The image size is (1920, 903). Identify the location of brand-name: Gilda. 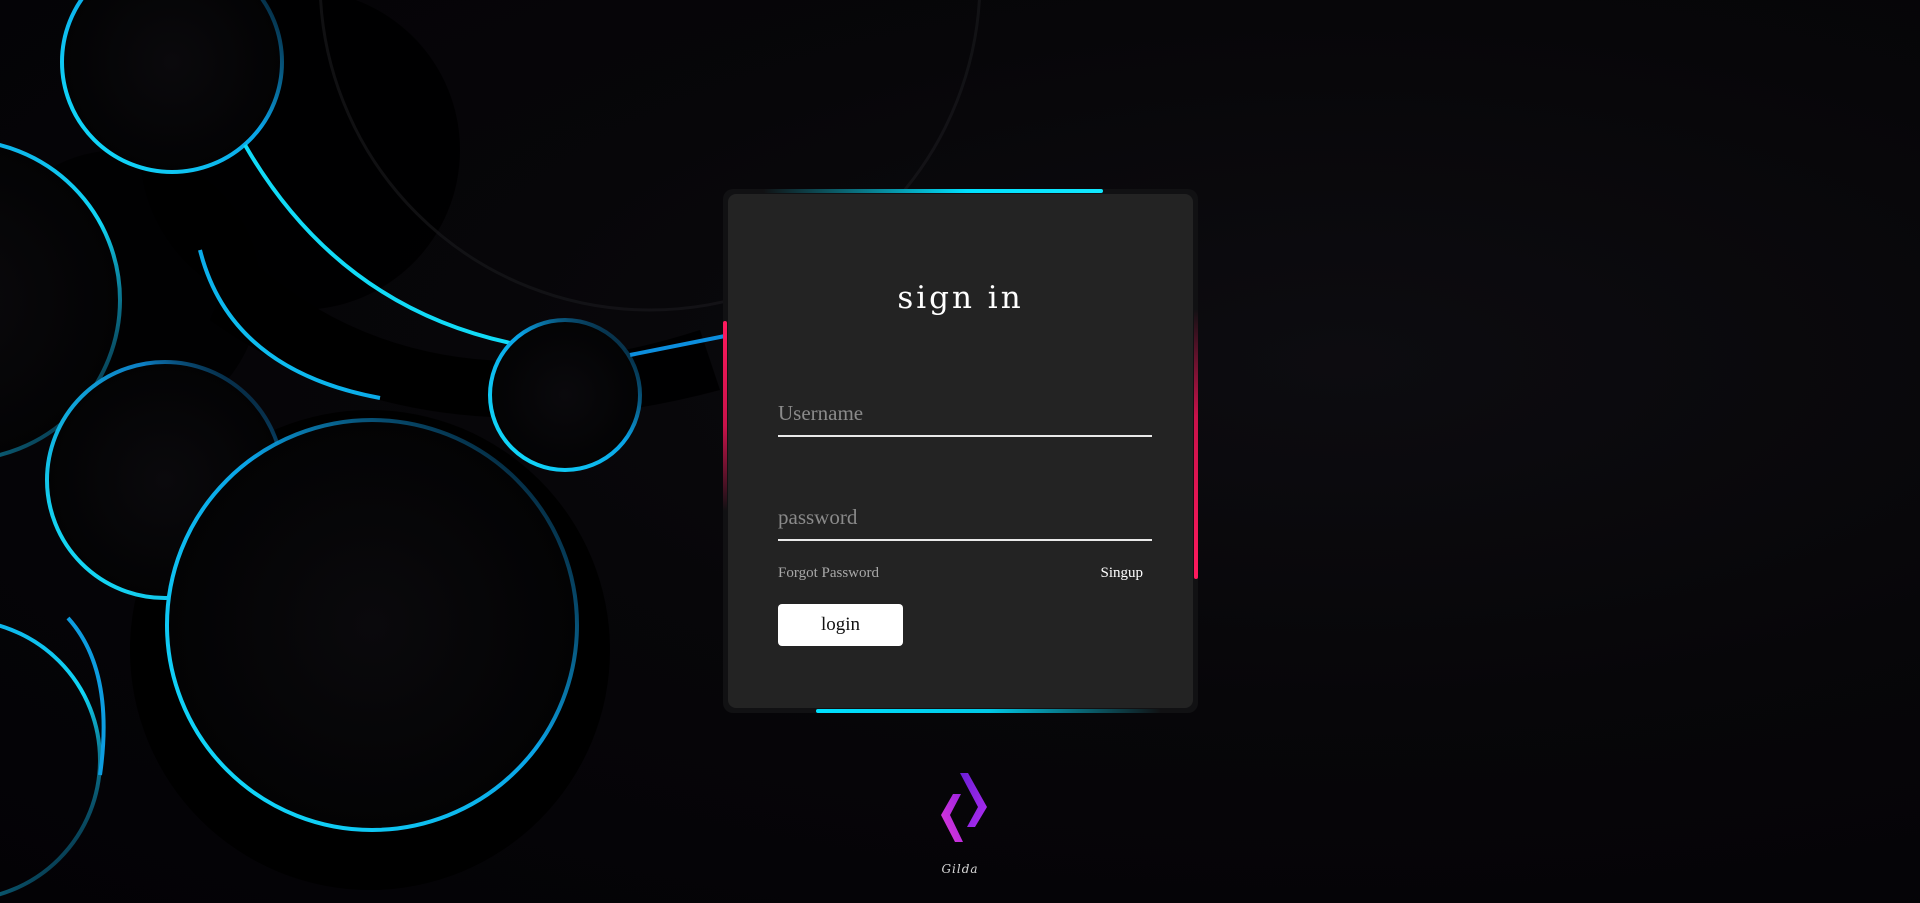
(960, 869).